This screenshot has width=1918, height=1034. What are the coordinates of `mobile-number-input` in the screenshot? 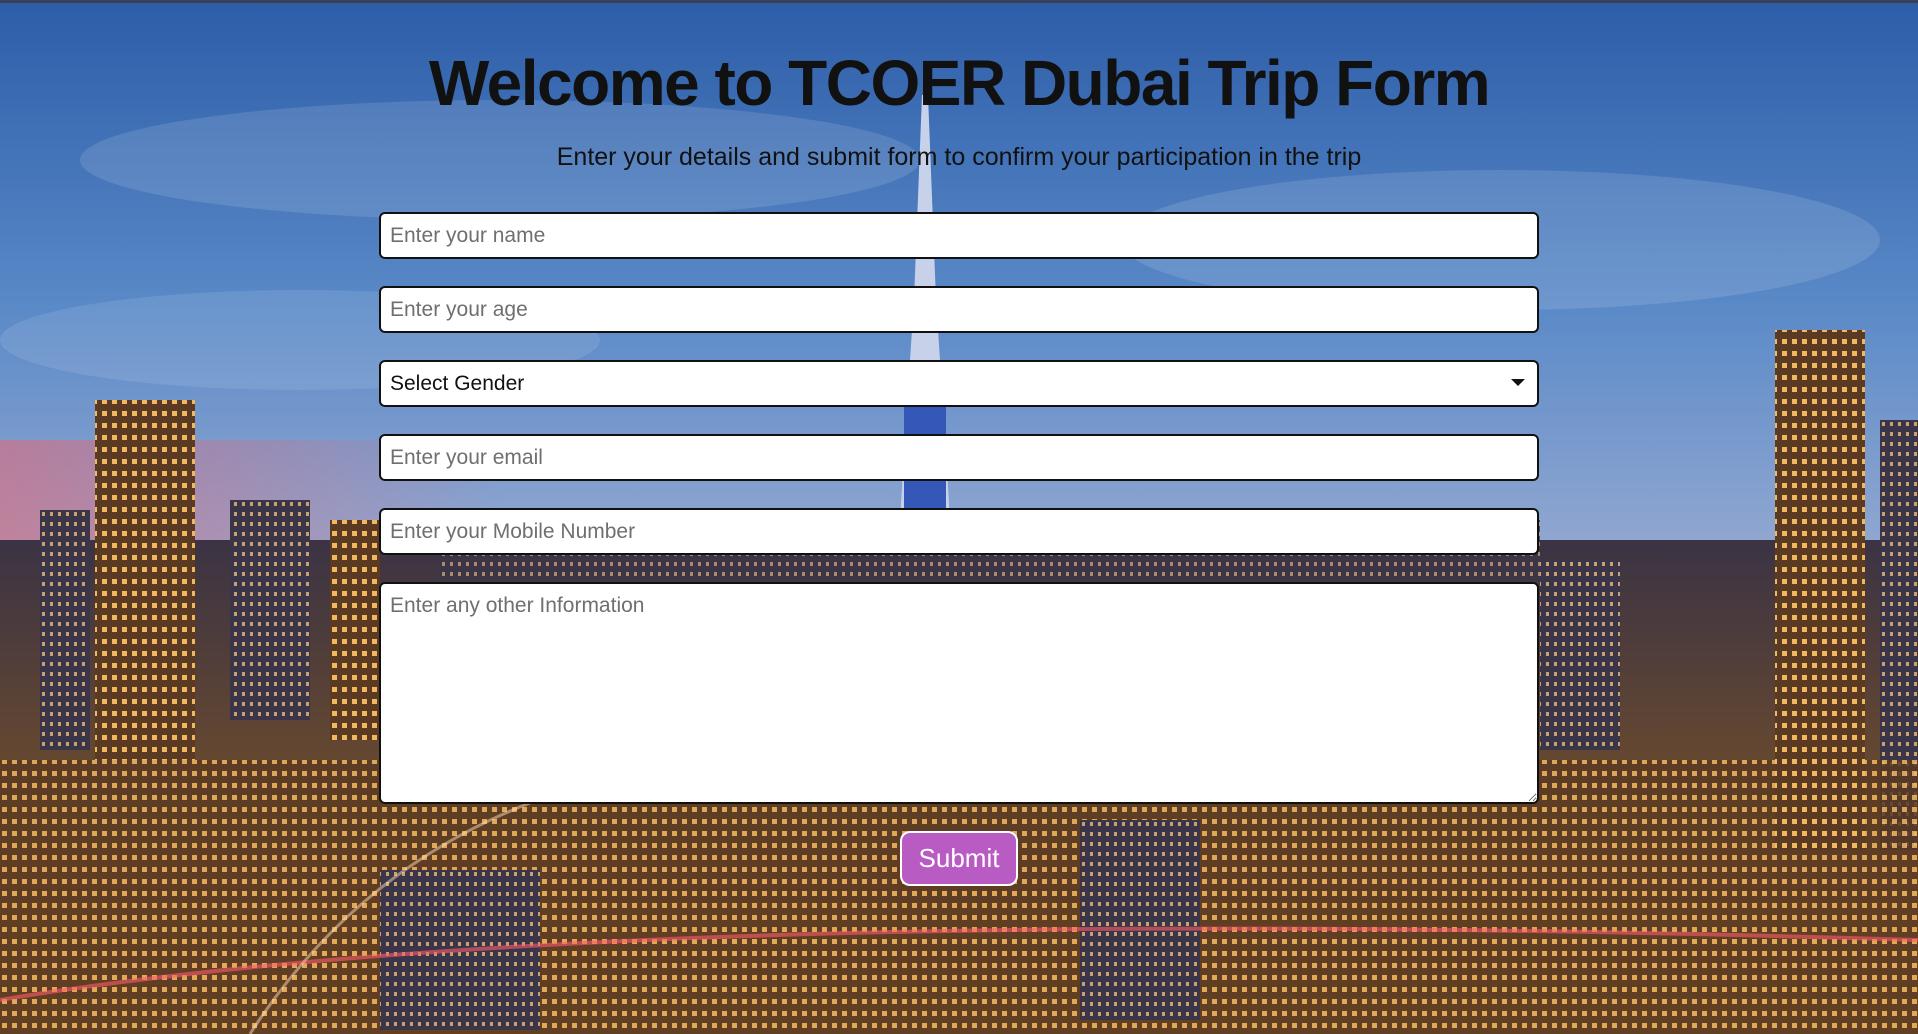 It's located at (959, 531).